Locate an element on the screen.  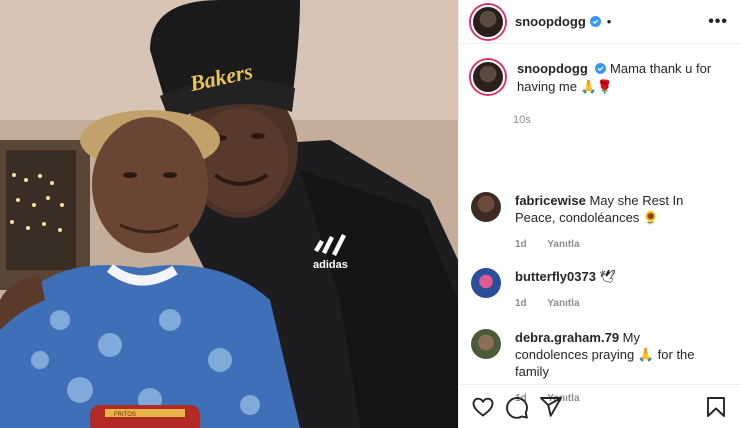
verified-badge-icon is located at coordinates (595, 21).